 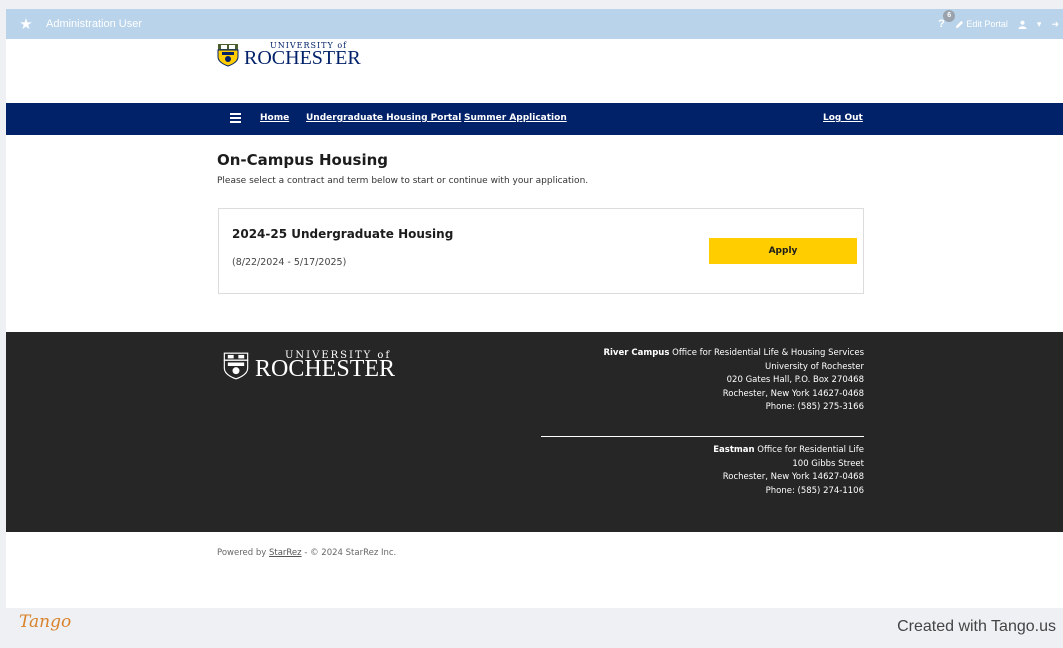 What do you see at coordinates (534, 71) in the screenshot?
I see `header: UNIVERSITY of ROCHESTER` at bounding box center [534, 71].